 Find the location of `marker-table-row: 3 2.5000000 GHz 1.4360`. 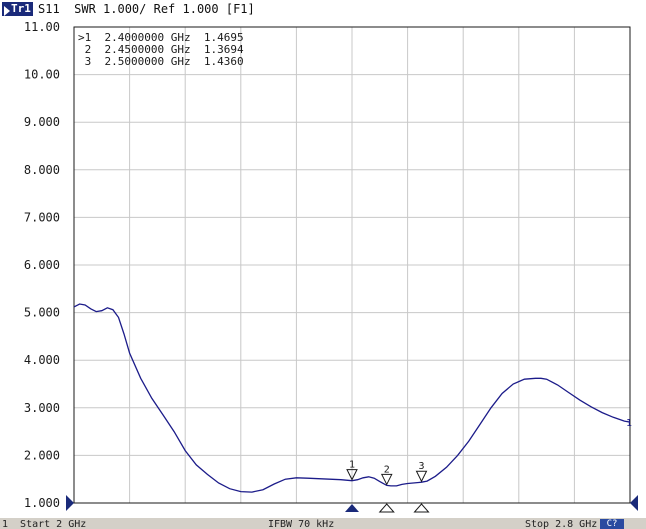

marker-table-row: 3 2.5000000 GHz 1.4360 is located at coordinates (161, 61).